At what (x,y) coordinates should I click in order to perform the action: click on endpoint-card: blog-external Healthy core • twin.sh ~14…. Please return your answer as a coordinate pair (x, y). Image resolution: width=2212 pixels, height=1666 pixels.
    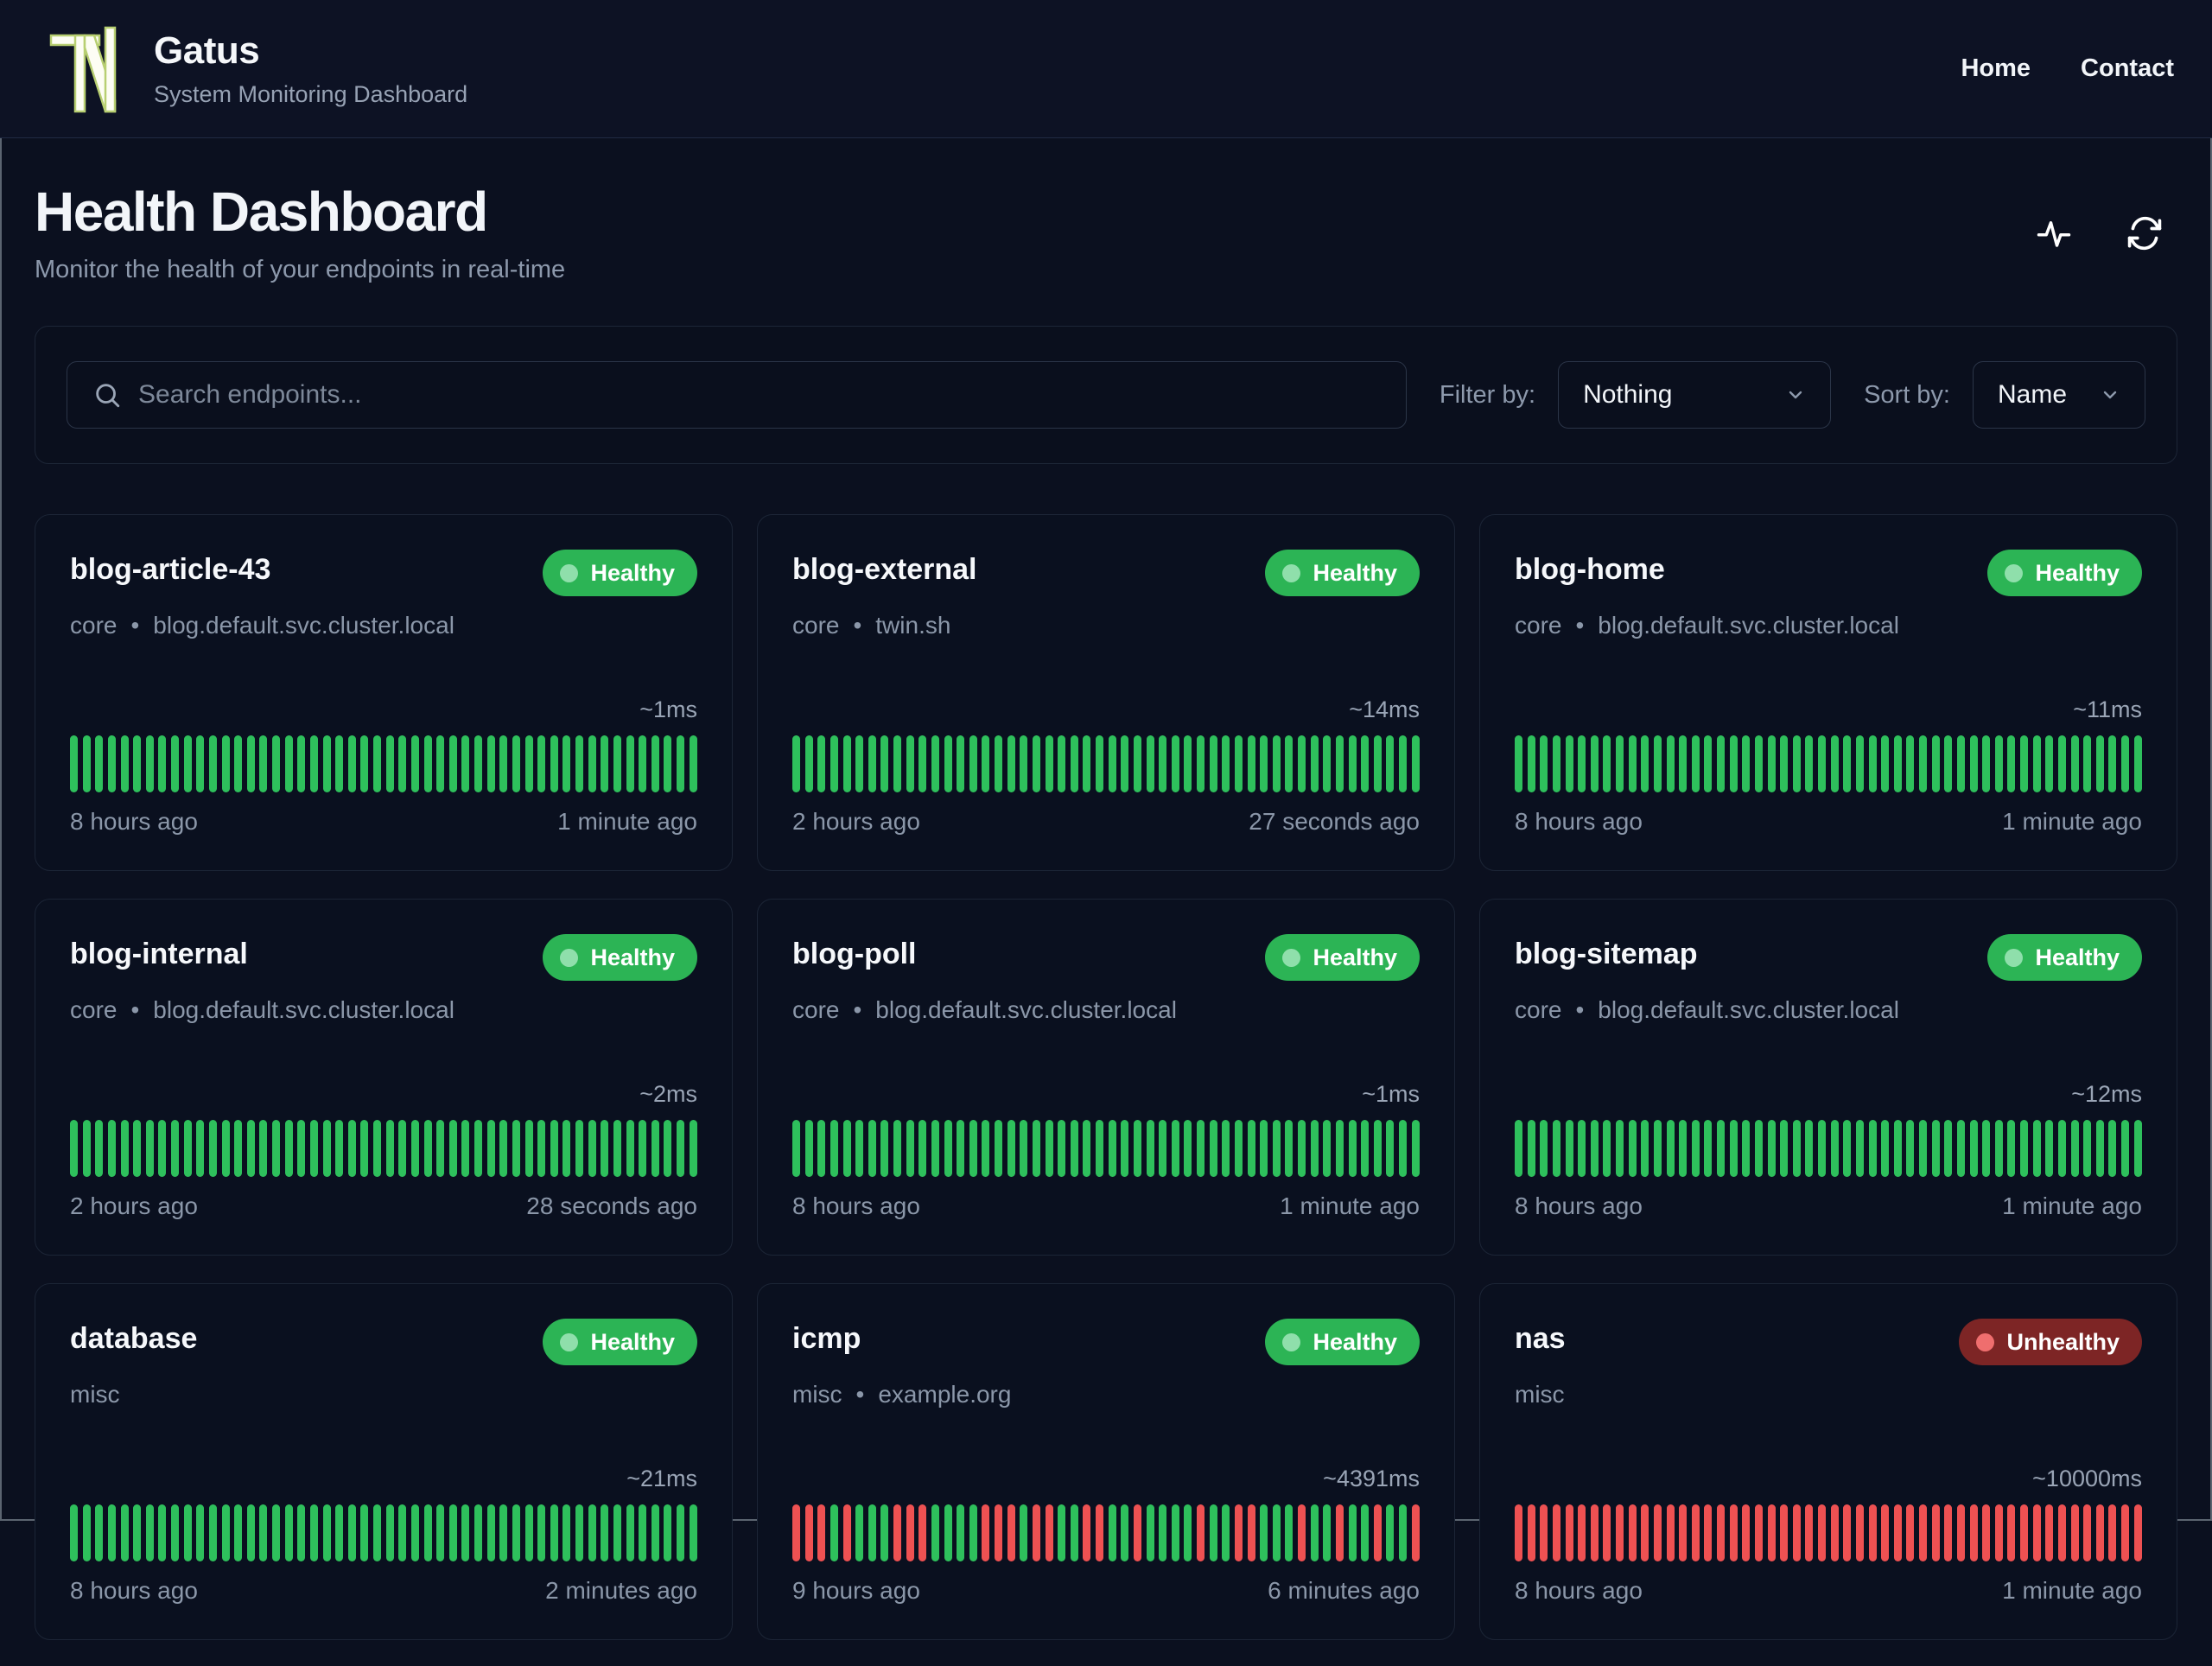
    Looking at the image, I should click on (1106, 693).